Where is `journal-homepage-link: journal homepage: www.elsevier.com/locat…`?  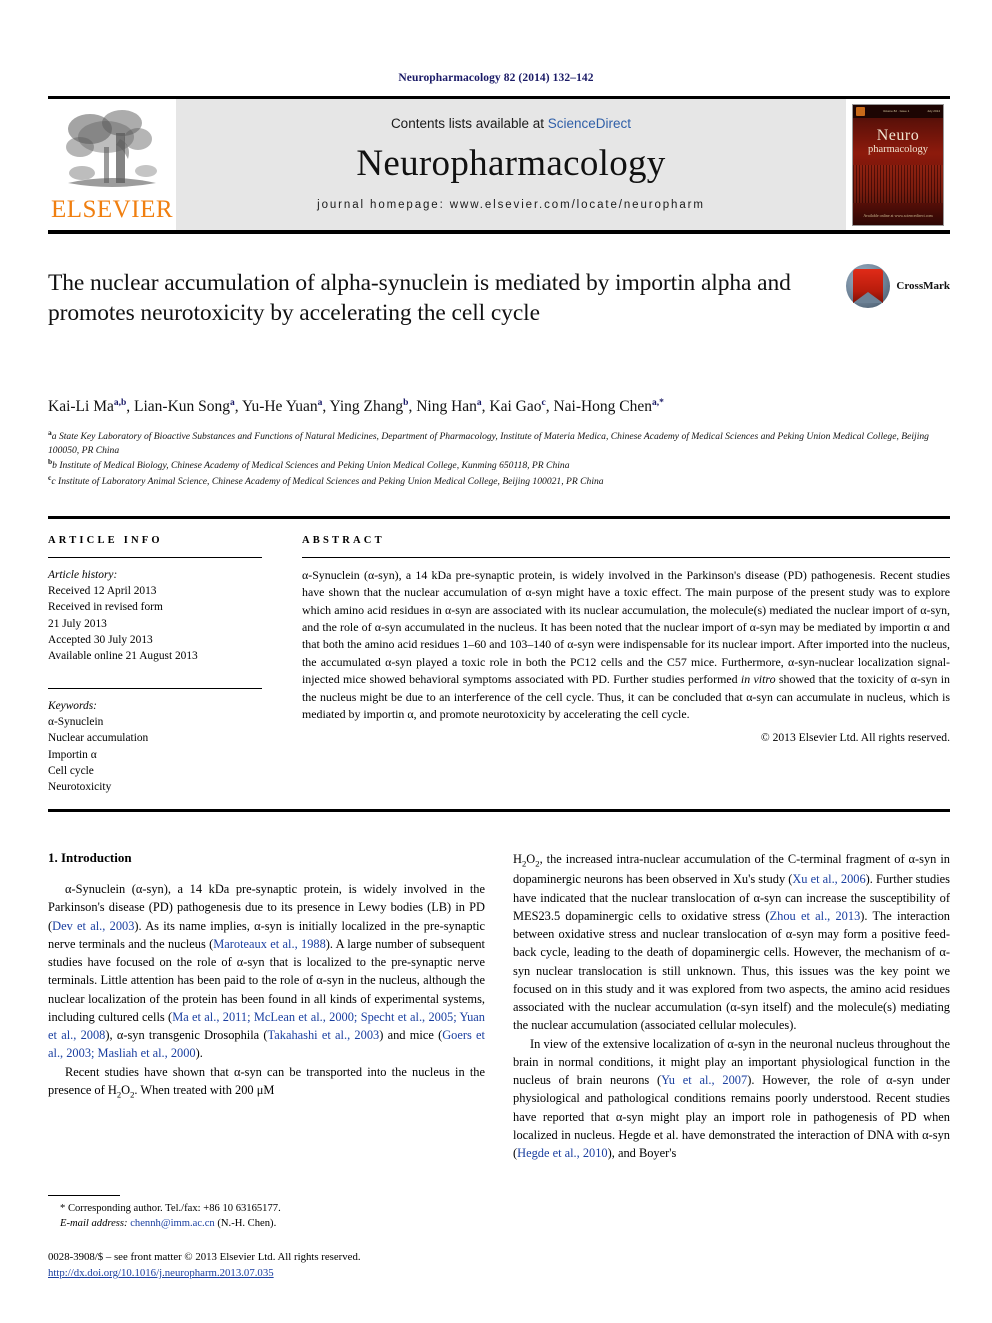 journal-homepage-link: journal homepage: www.elsevier.com/locat… is located at coordinates (511, 205).